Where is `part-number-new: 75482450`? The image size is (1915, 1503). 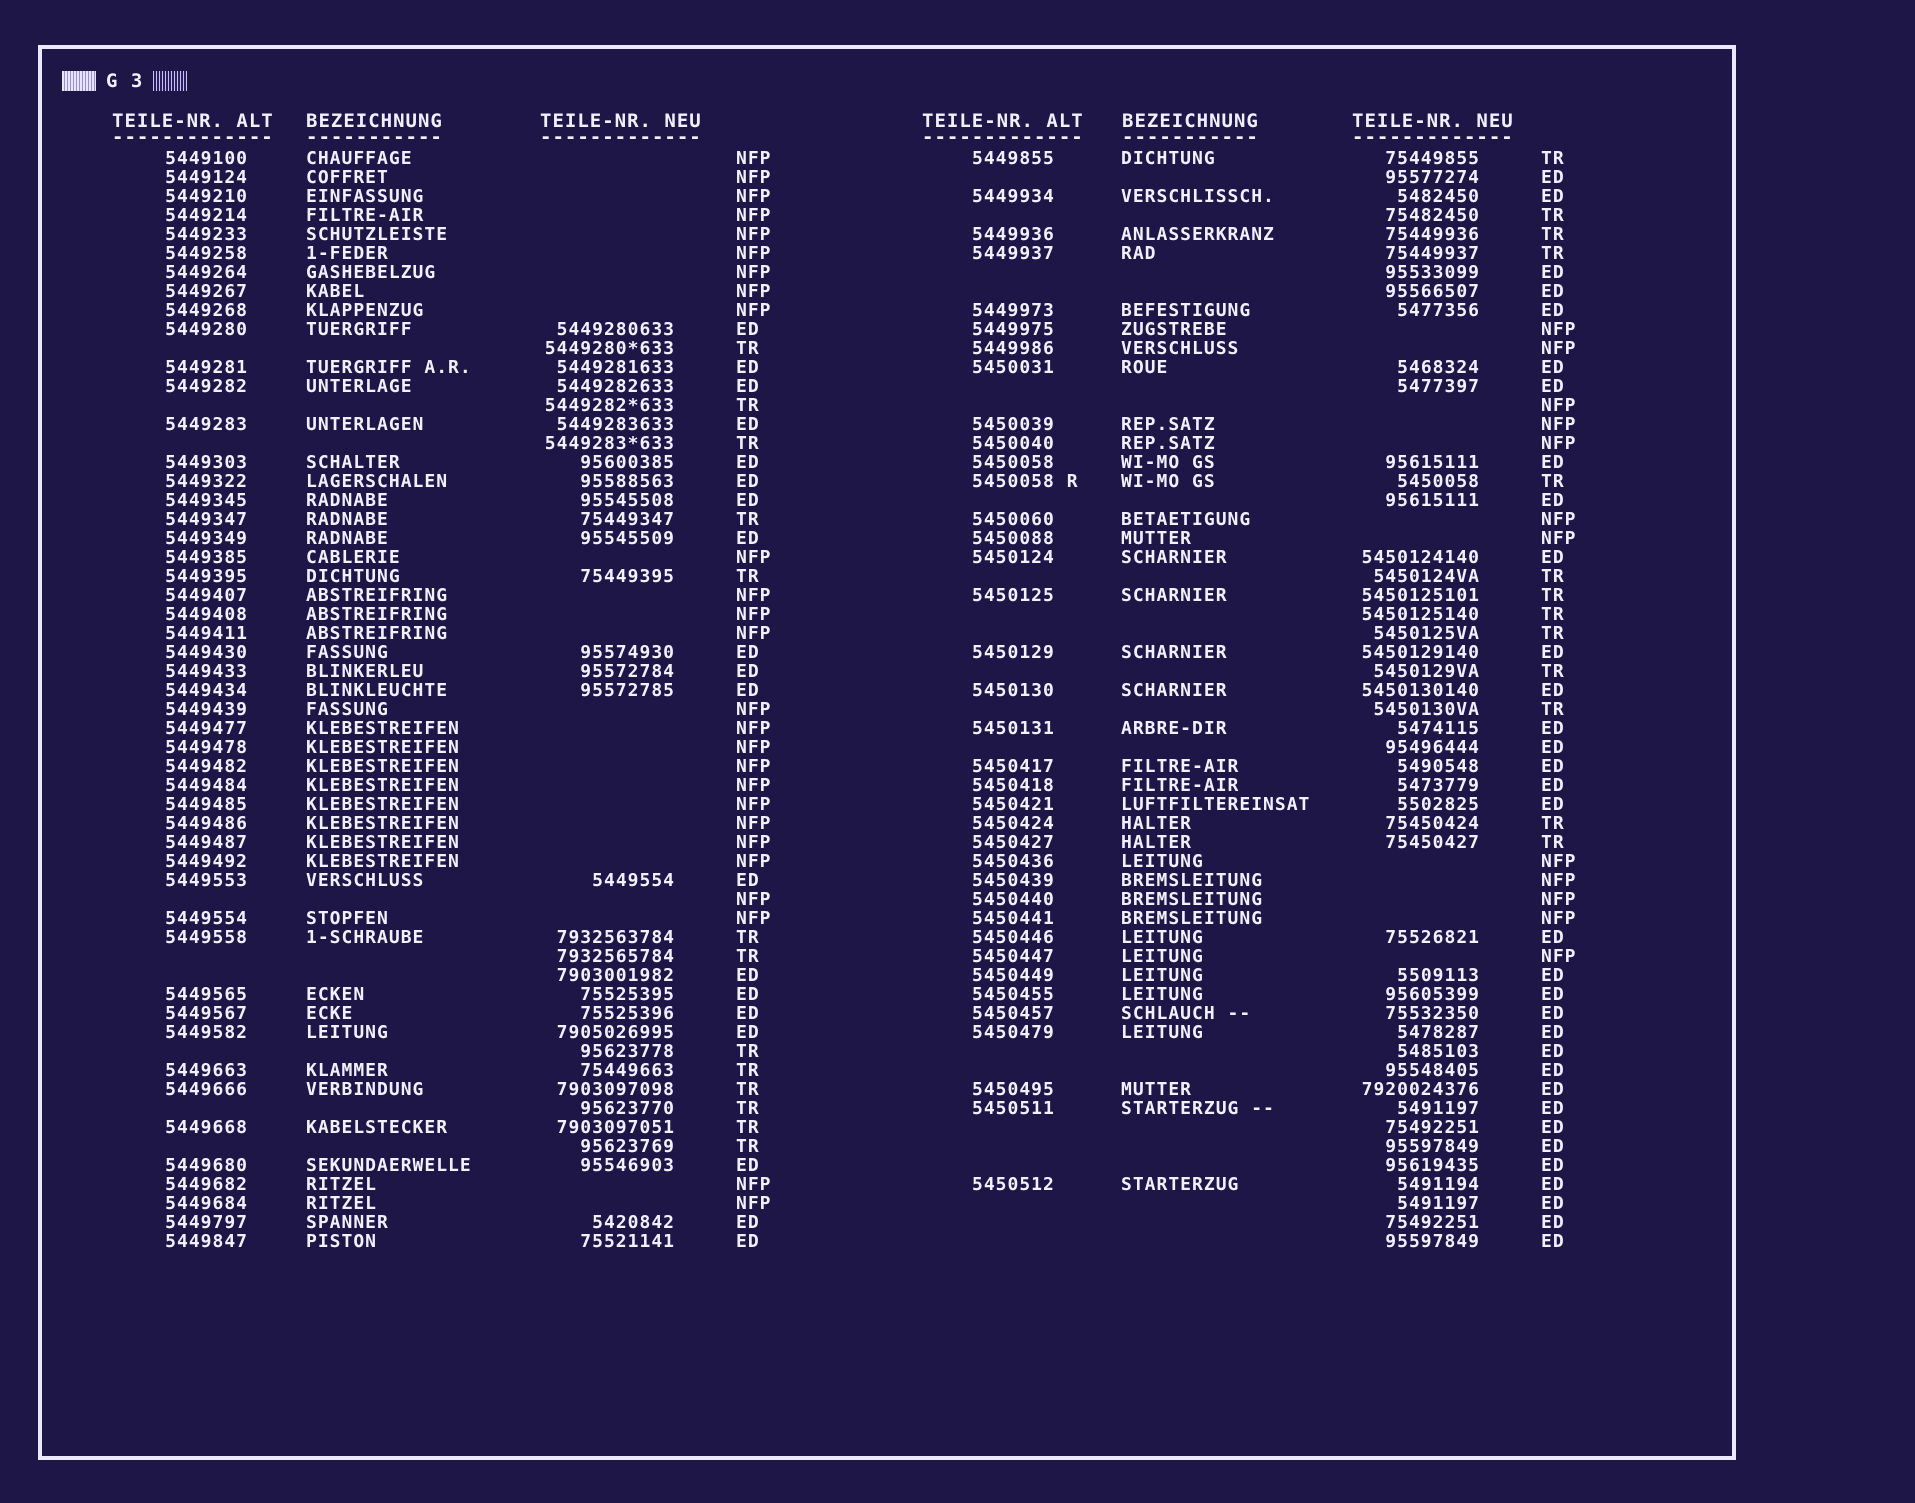
part-number-new: 75482450 is located at coordinates (1432, 215).